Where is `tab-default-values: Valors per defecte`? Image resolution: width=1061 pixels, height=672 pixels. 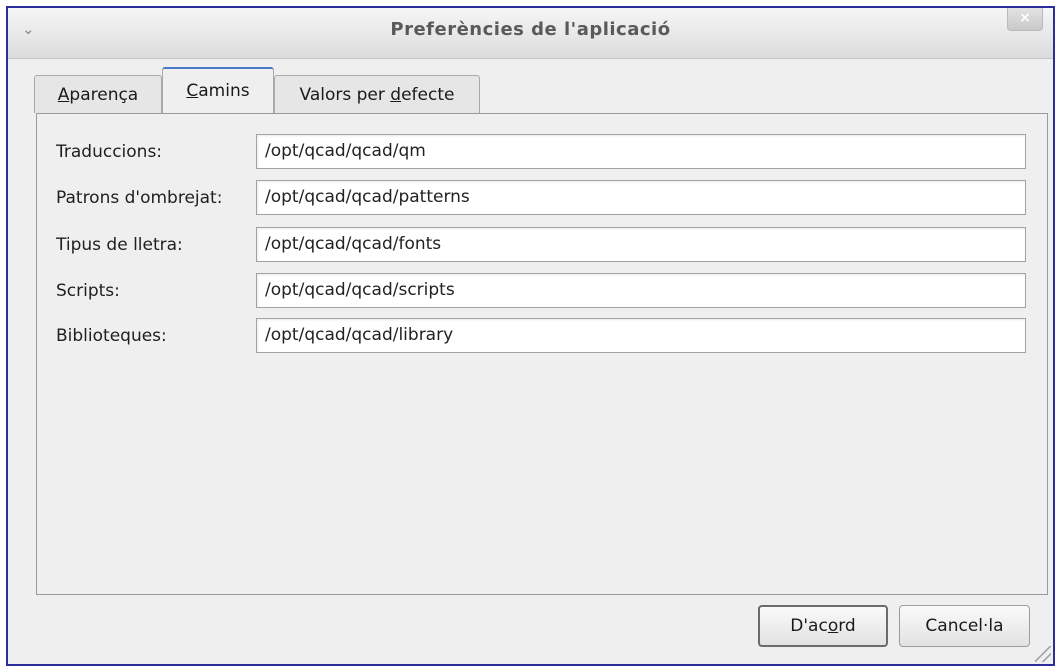 tab-default-values: Valors per defecte is located at coordinates (377, 94).